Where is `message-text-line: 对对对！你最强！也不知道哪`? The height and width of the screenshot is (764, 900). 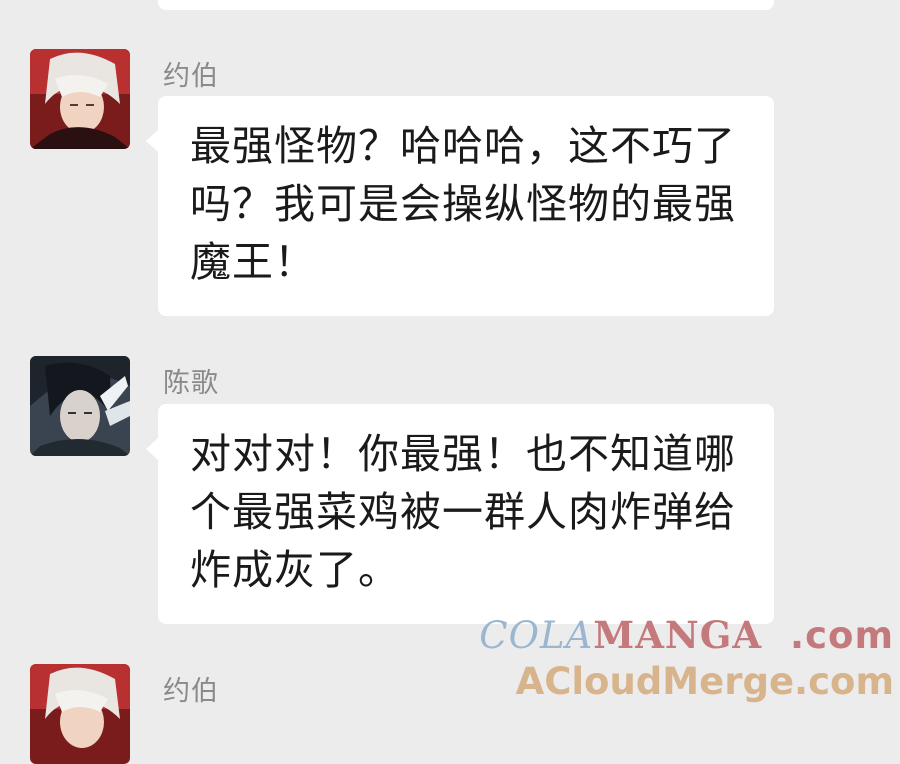
message-text-line: 对对对！你最强！也不知道哪 is located at coordinates (463, 454).